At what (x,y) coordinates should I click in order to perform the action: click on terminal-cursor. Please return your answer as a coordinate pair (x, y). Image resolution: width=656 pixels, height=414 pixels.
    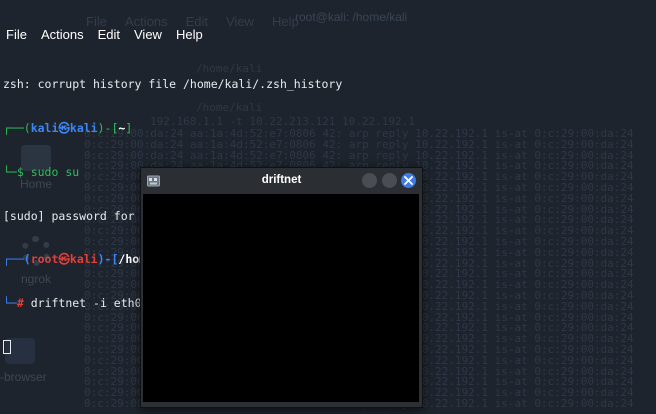
    Looking at the image, I should click on (7, 347).